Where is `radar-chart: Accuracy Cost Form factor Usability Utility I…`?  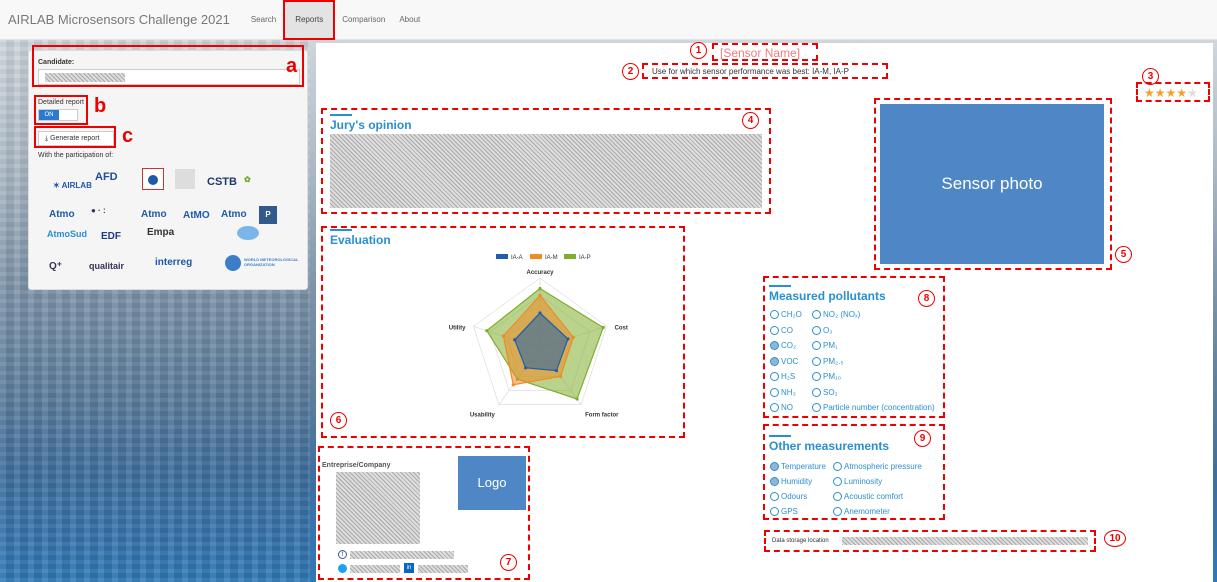 radar-chart: Accuracy Cost Form factor Usability Utility I… is located at coordinates (538, 336).